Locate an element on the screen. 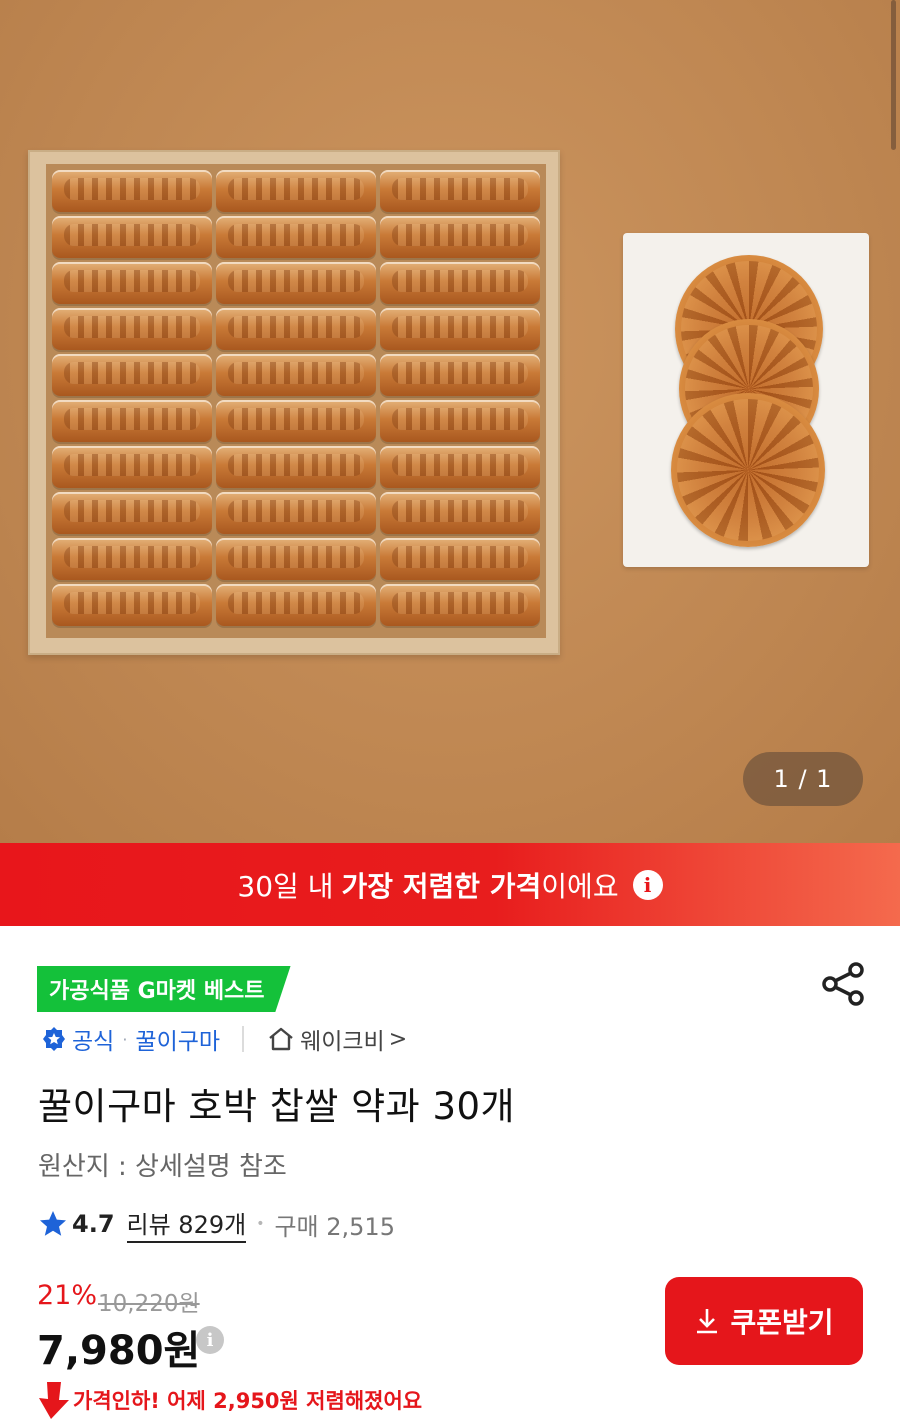  sale-price: 7,980원 is located at coordinates (119, 1351).